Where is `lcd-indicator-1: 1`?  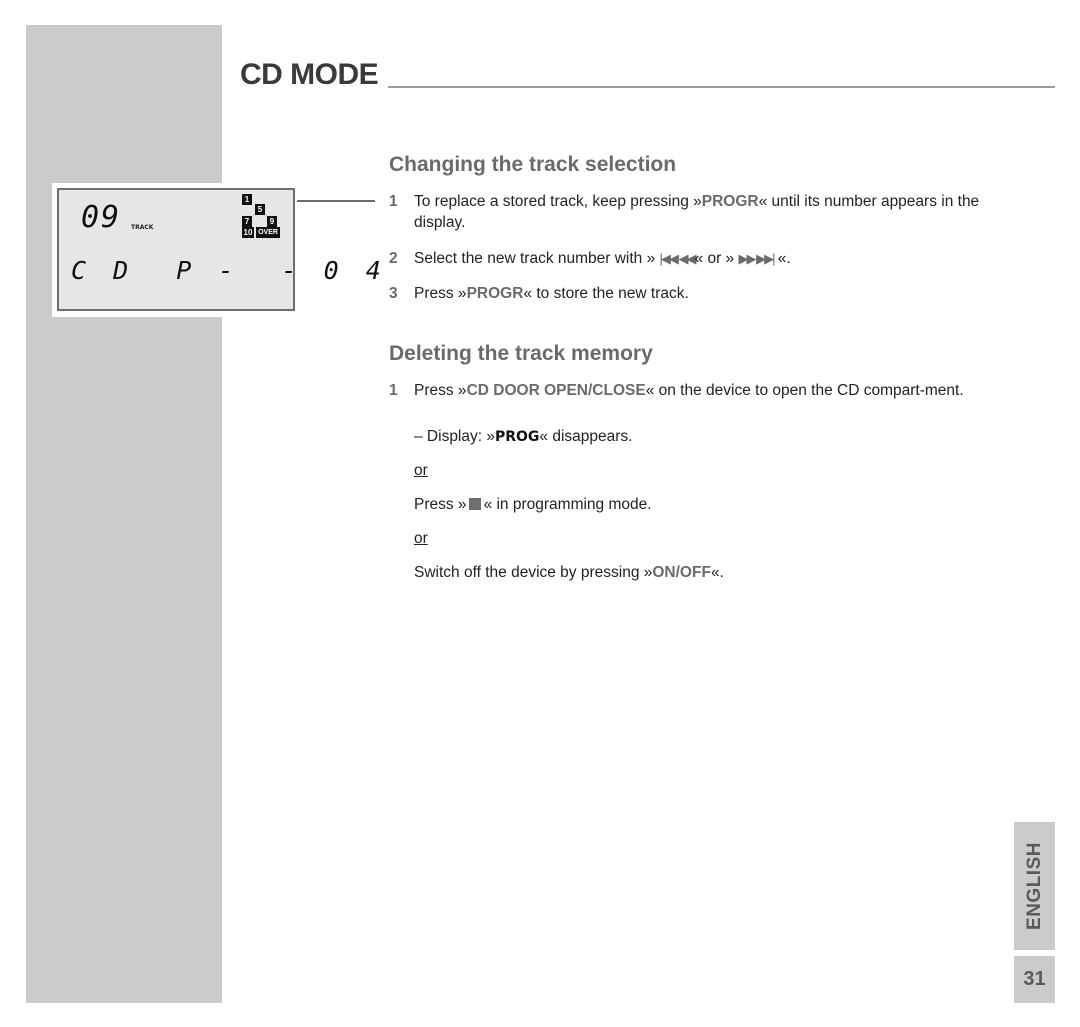
lcd-indicator-1: 1 is located at coordinates (247, 199).